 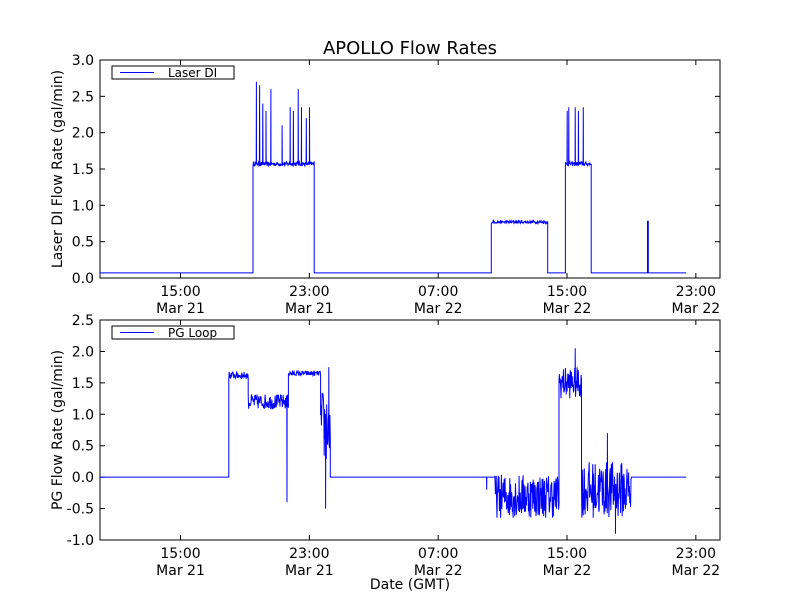 I want to click on y-tick-label: 3.0, so click(x=83, y=61).